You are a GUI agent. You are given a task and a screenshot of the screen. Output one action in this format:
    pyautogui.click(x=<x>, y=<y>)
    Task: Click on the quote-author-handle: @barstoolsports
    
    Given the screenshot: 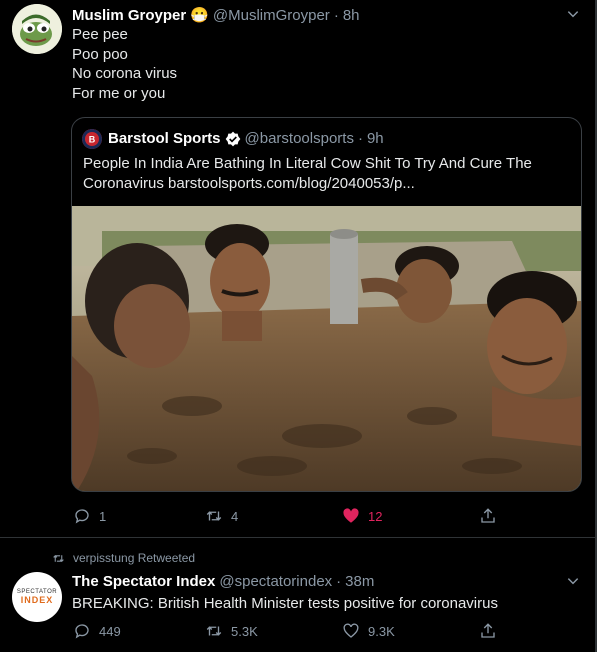 What is the action you would take?
    pyautogui.click(x=299, y=138)
    